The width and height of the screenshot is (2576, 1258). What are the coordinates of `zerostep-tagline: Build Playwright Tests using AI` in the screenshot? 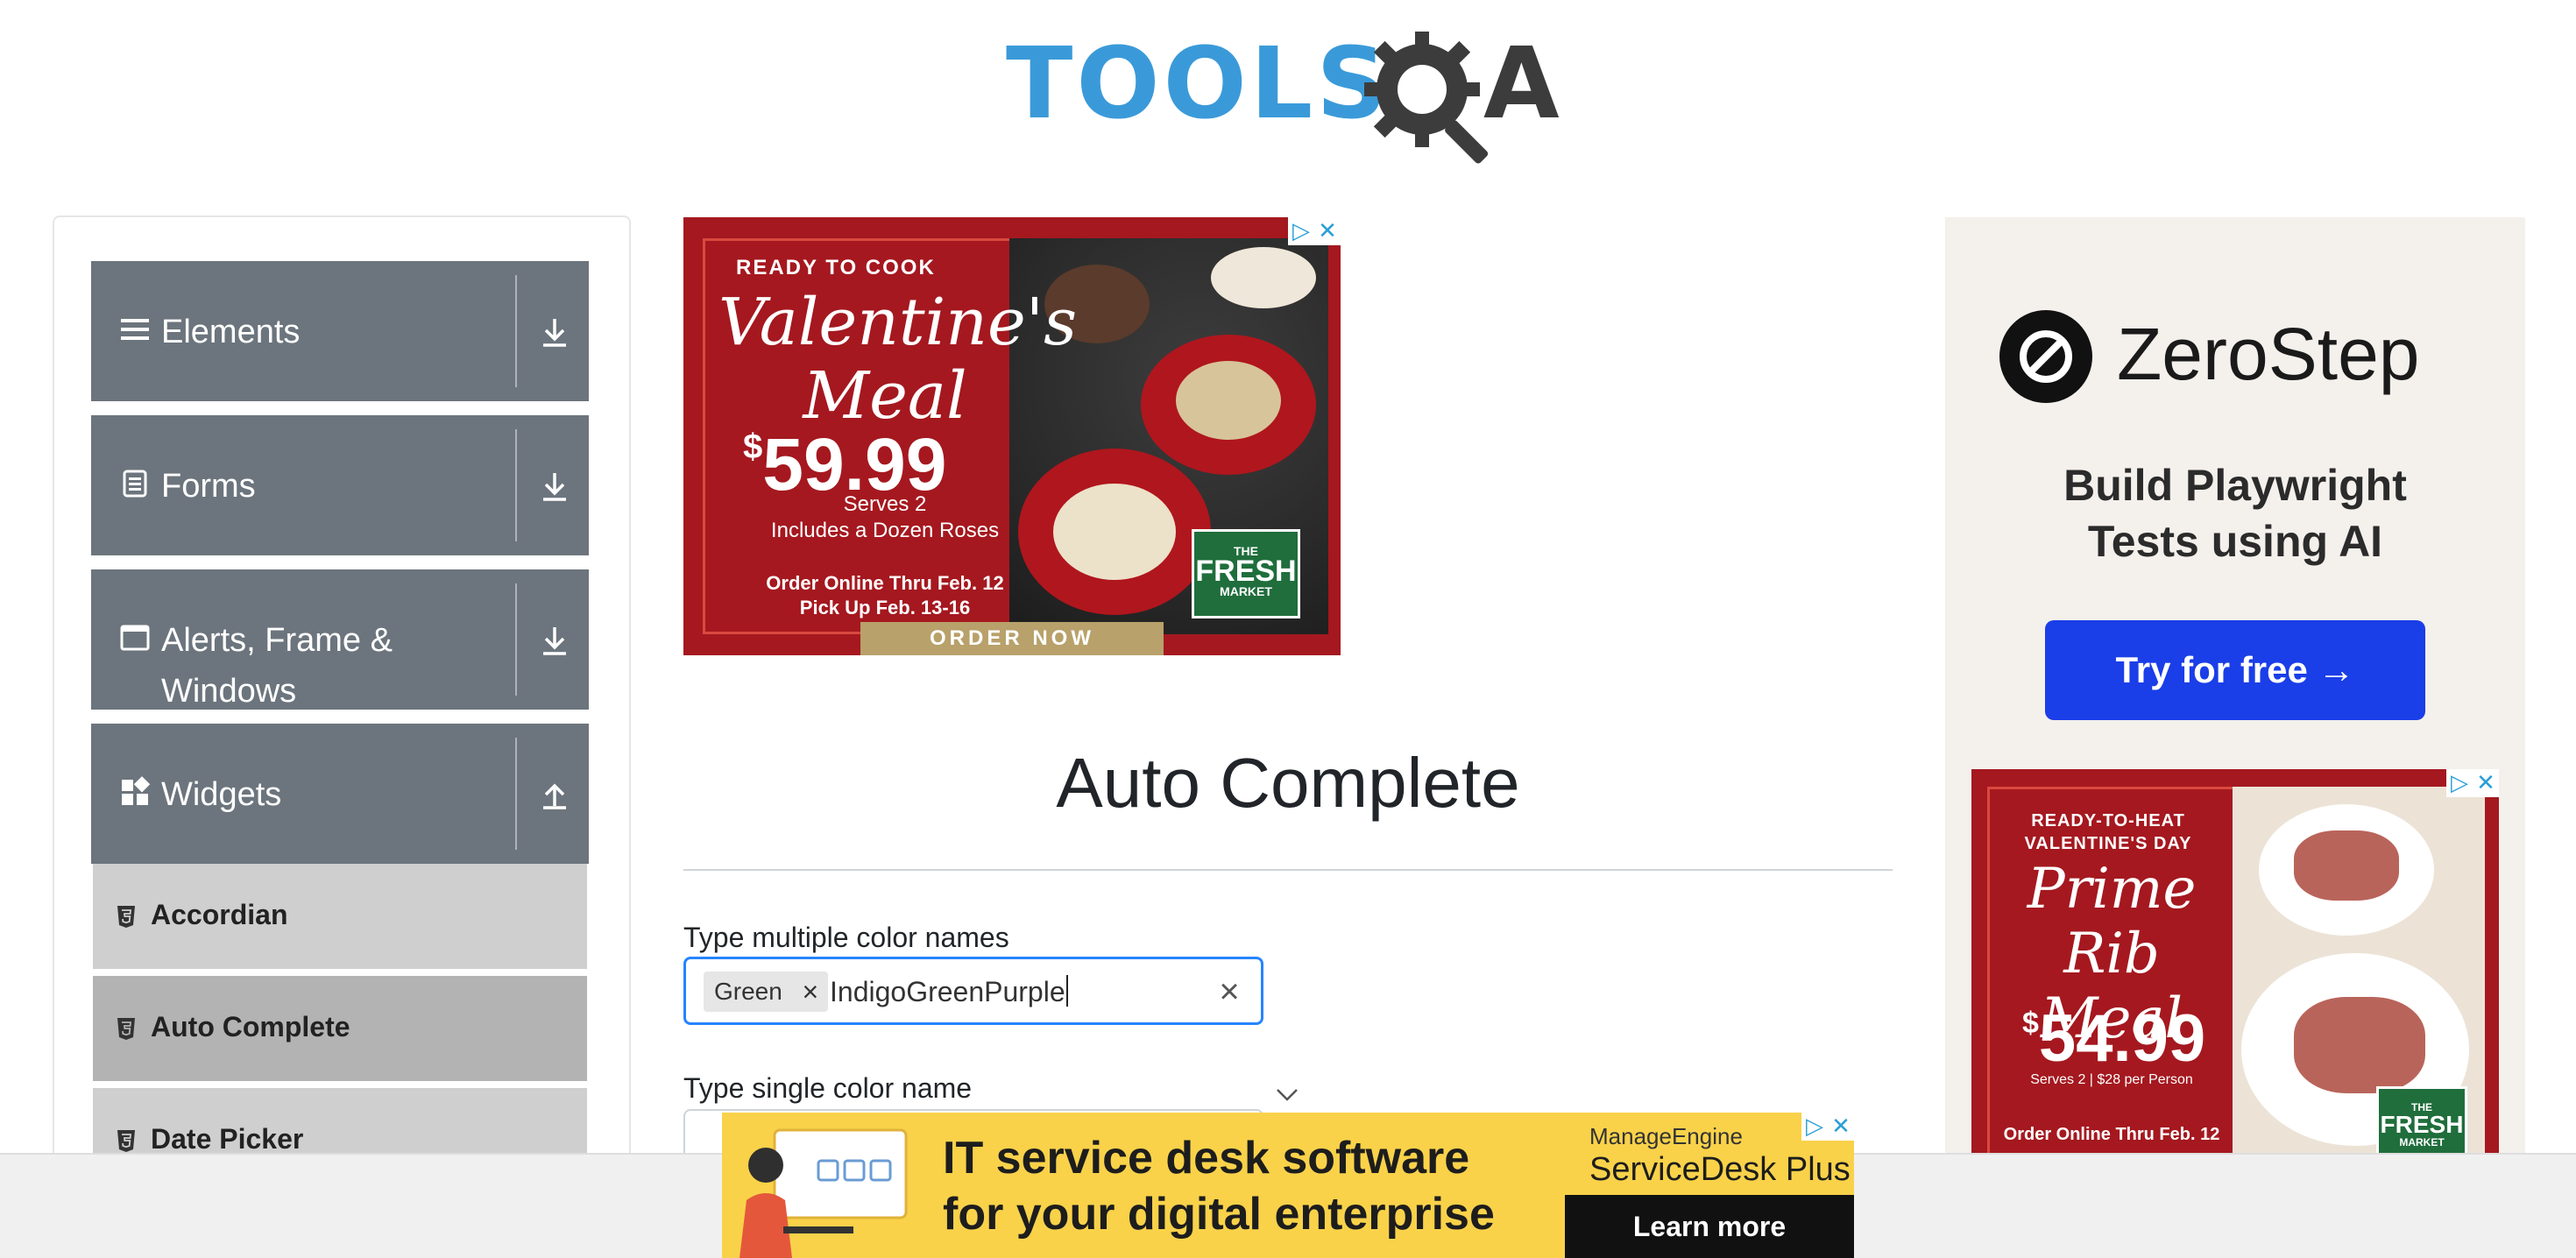 It's located at (2235, 513).